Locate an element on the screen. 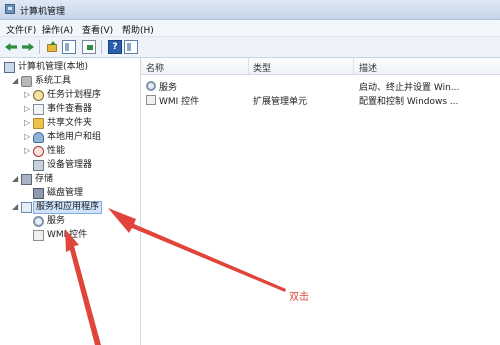 Image resolution: width=500 pixels, height=345 pixels. disk-icon is located at coordinates (38, 193).